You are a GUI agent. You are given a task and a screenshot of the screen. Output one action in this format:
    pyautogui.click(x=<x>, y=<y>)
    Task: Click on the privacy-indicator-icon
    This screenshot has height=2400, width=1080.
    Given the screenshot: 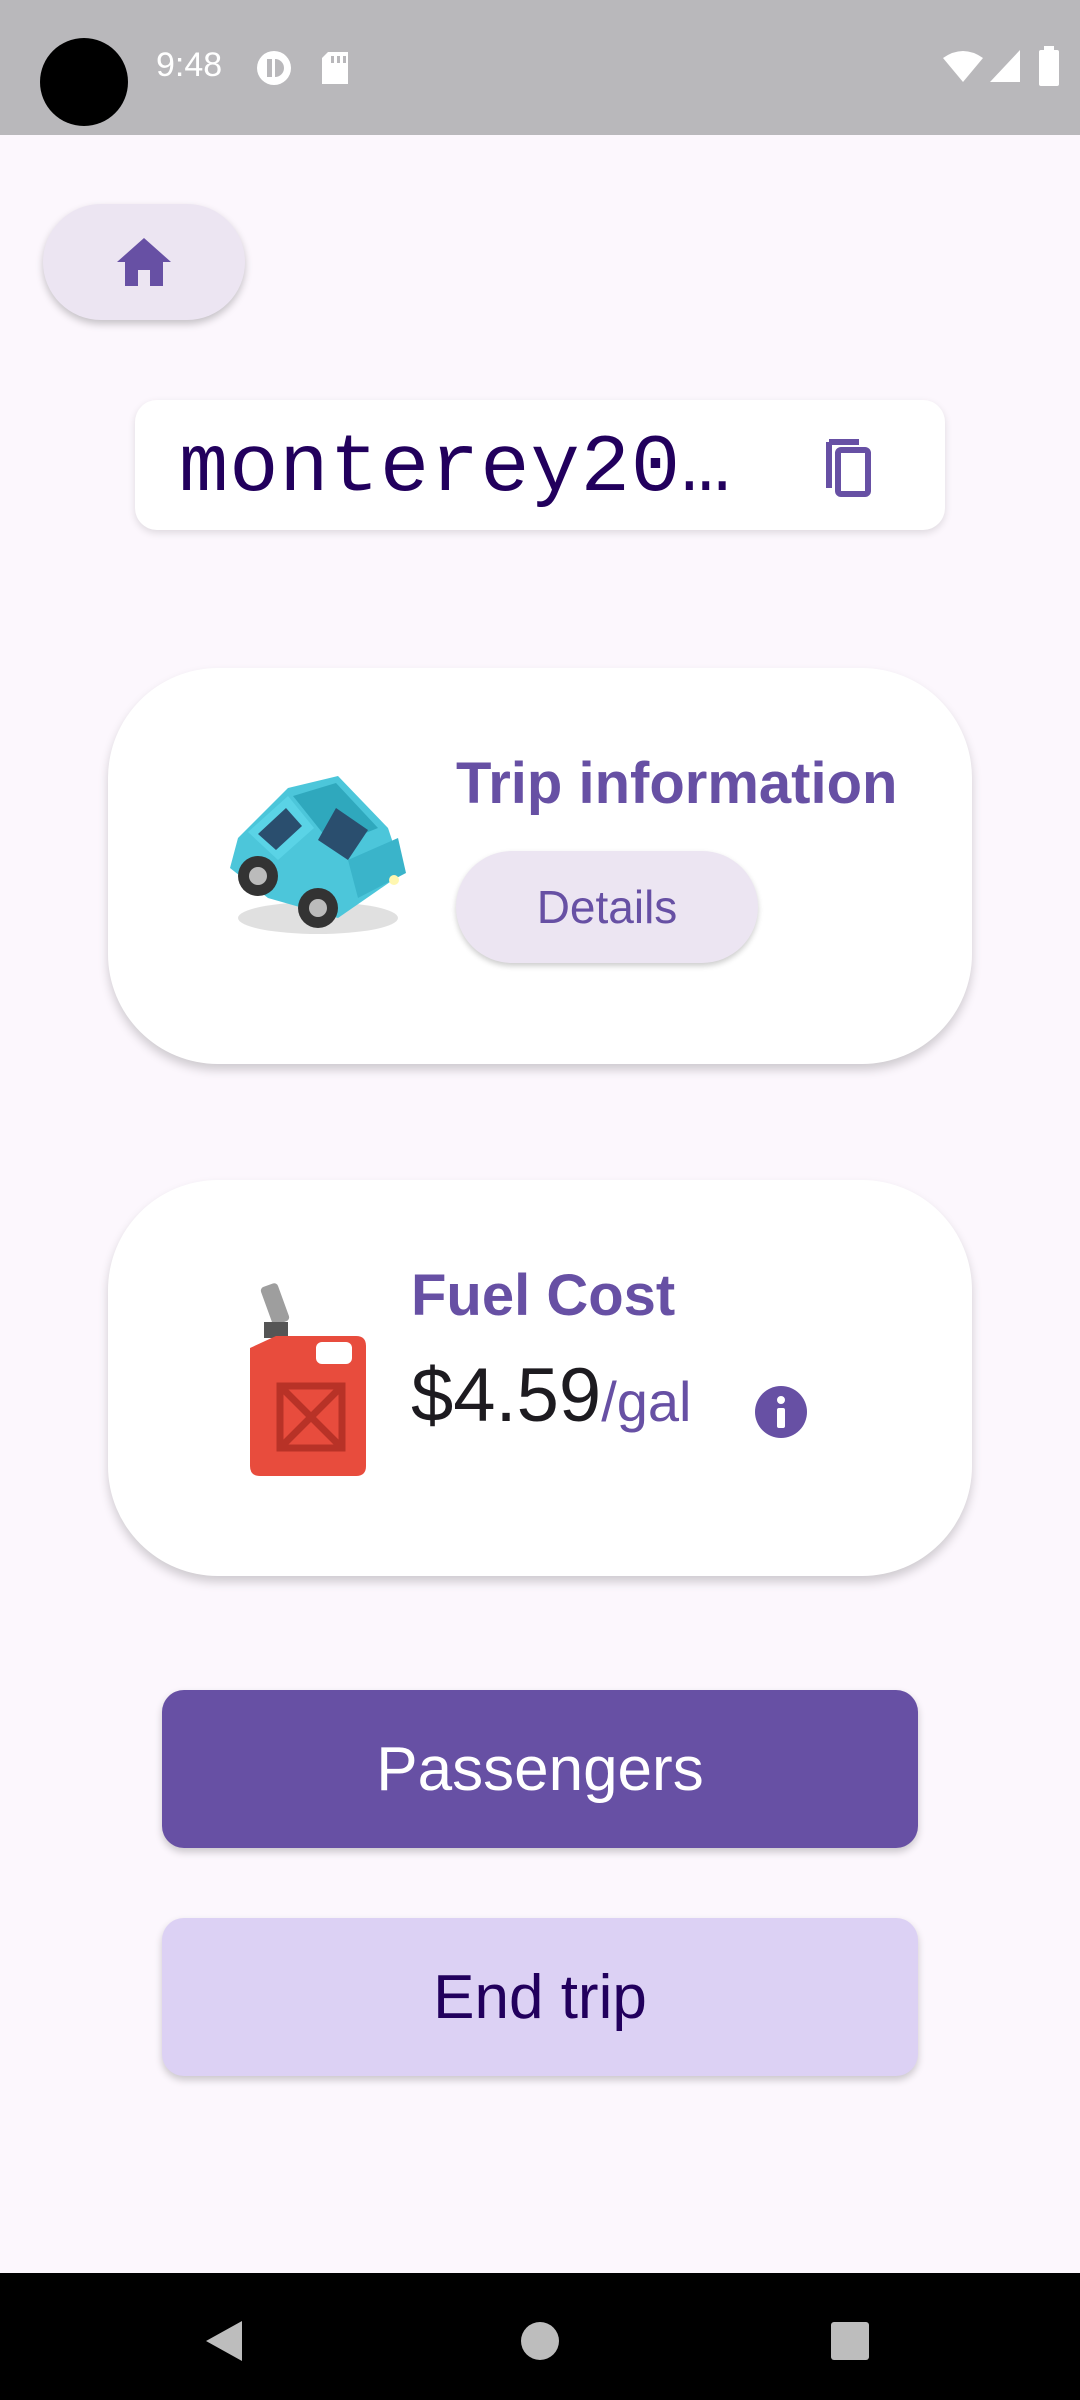 What is the action you would take?
    pyautogui.click(x=274, y=68)
    